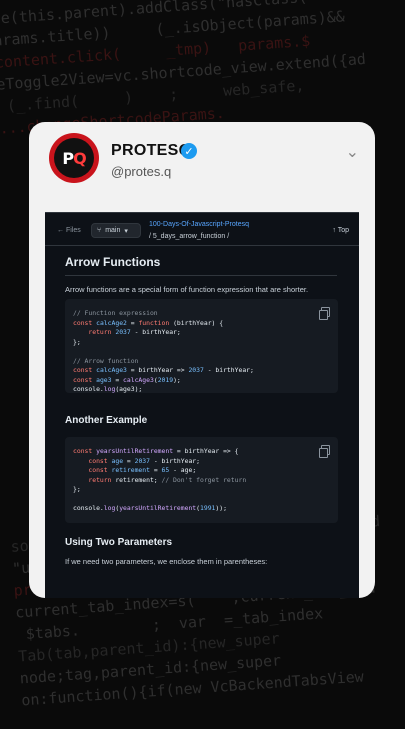 The height and width of the screenshot is (729, 405). I want to click on branch-selector: ⑂ main ▾, so click(116, 230).